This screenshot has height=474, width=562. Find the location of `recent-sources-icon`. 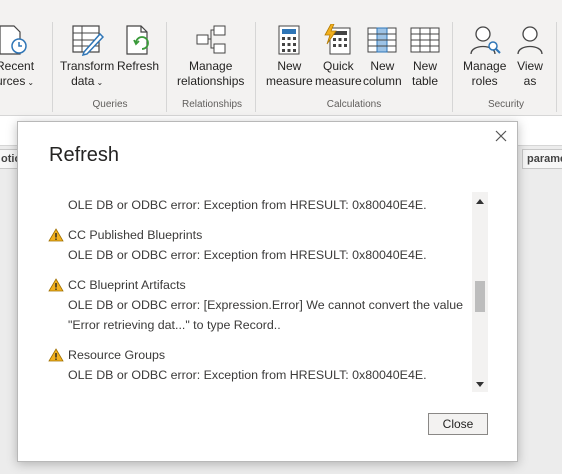

recent-sources-icon is located at coordinates (13, 40).